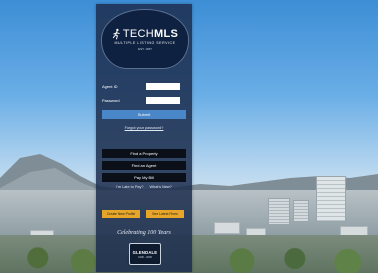 The width and height of the screenshot is (378, 273). What do you see at coordinates (144, 153) in the screenshot?
I see `find-property-button: Find a Property` at bounding box center [144, 153].